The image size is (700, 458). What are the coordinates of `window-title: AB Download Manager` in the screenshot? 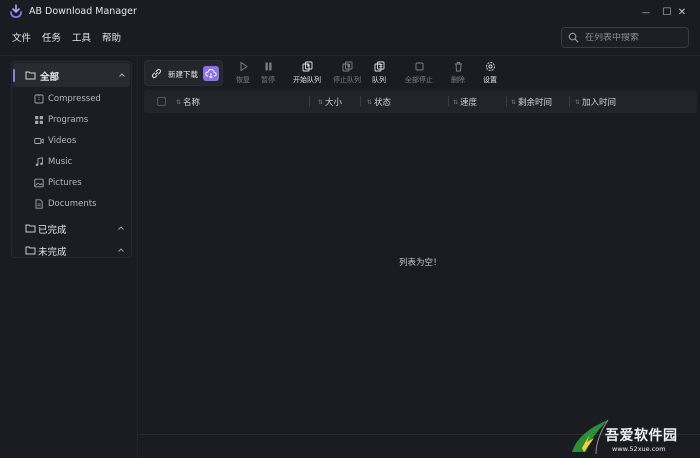 It's located at (83, 11).